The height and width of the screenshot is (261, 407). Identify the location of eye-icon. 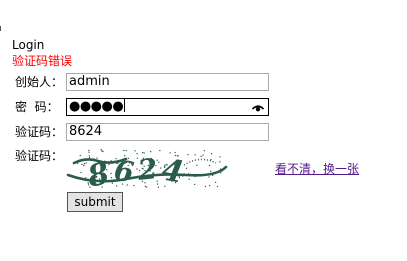
(258, 107).